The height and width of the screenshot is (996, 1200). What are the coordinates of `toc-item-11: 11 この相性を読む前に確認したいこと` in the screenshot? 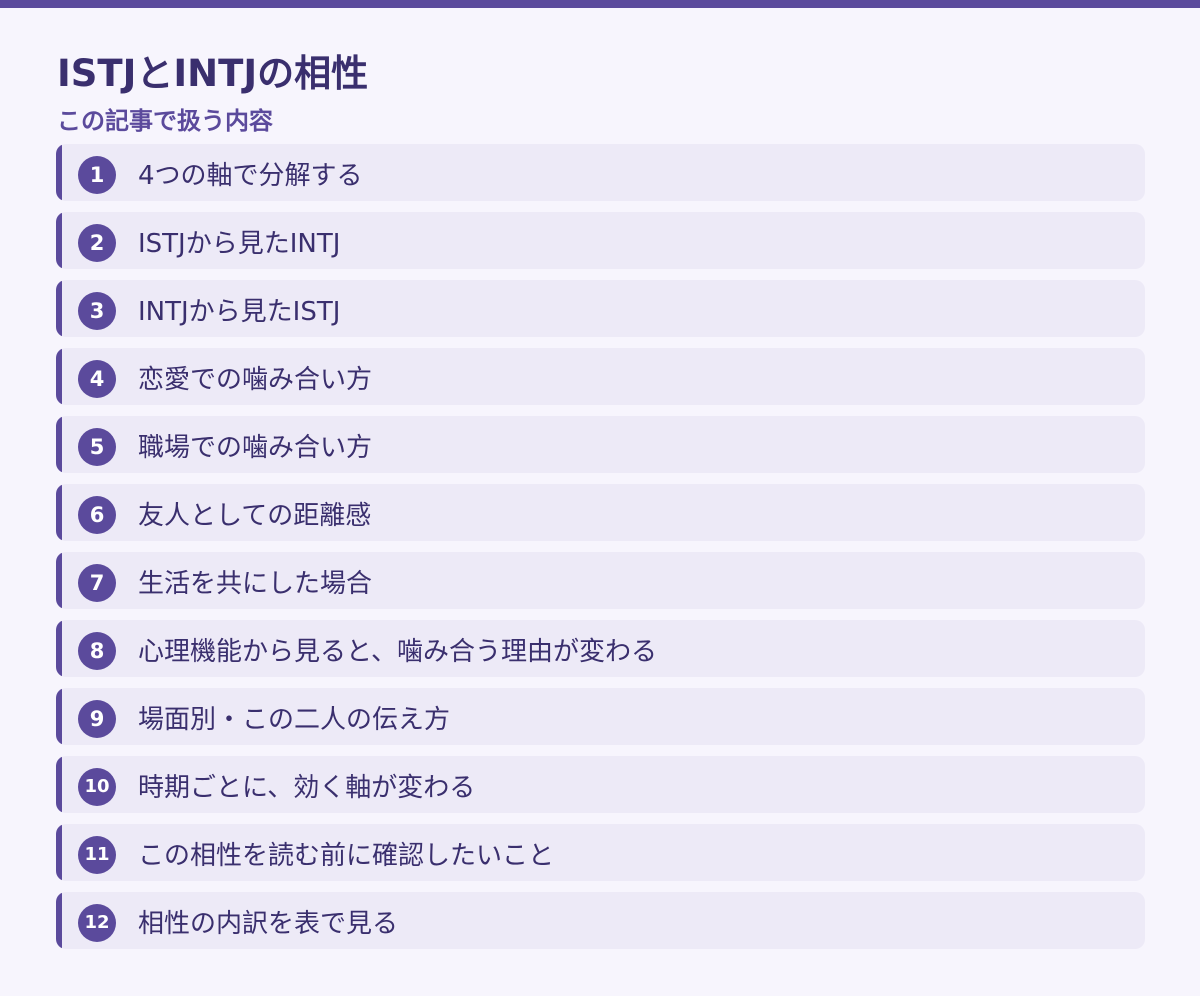 It's located at (600, 852).